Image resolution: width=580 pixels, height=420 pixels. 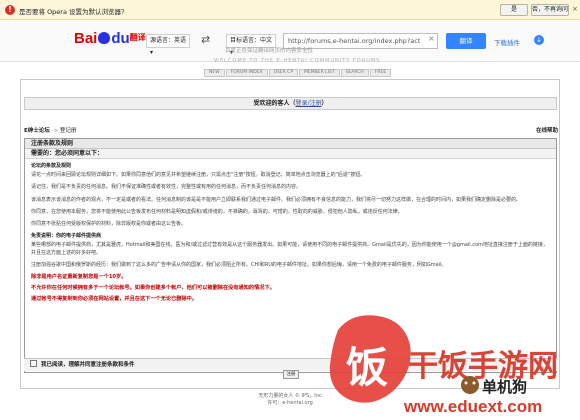 What do you see at coordinates (68, 131) in the screenshot?
I see `breadcrumb-current: 登记册` at bounding box center [68, 131].